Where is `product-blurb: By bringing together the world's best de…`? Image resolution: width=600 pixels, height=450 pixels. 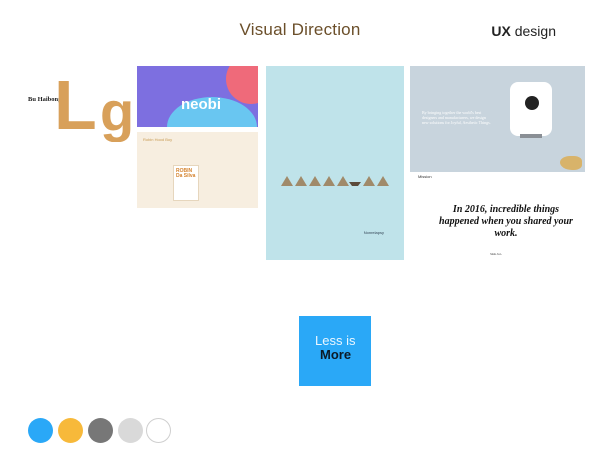 product-blurb: By bringing together the world's best de… is located at coordinates (456, 117).